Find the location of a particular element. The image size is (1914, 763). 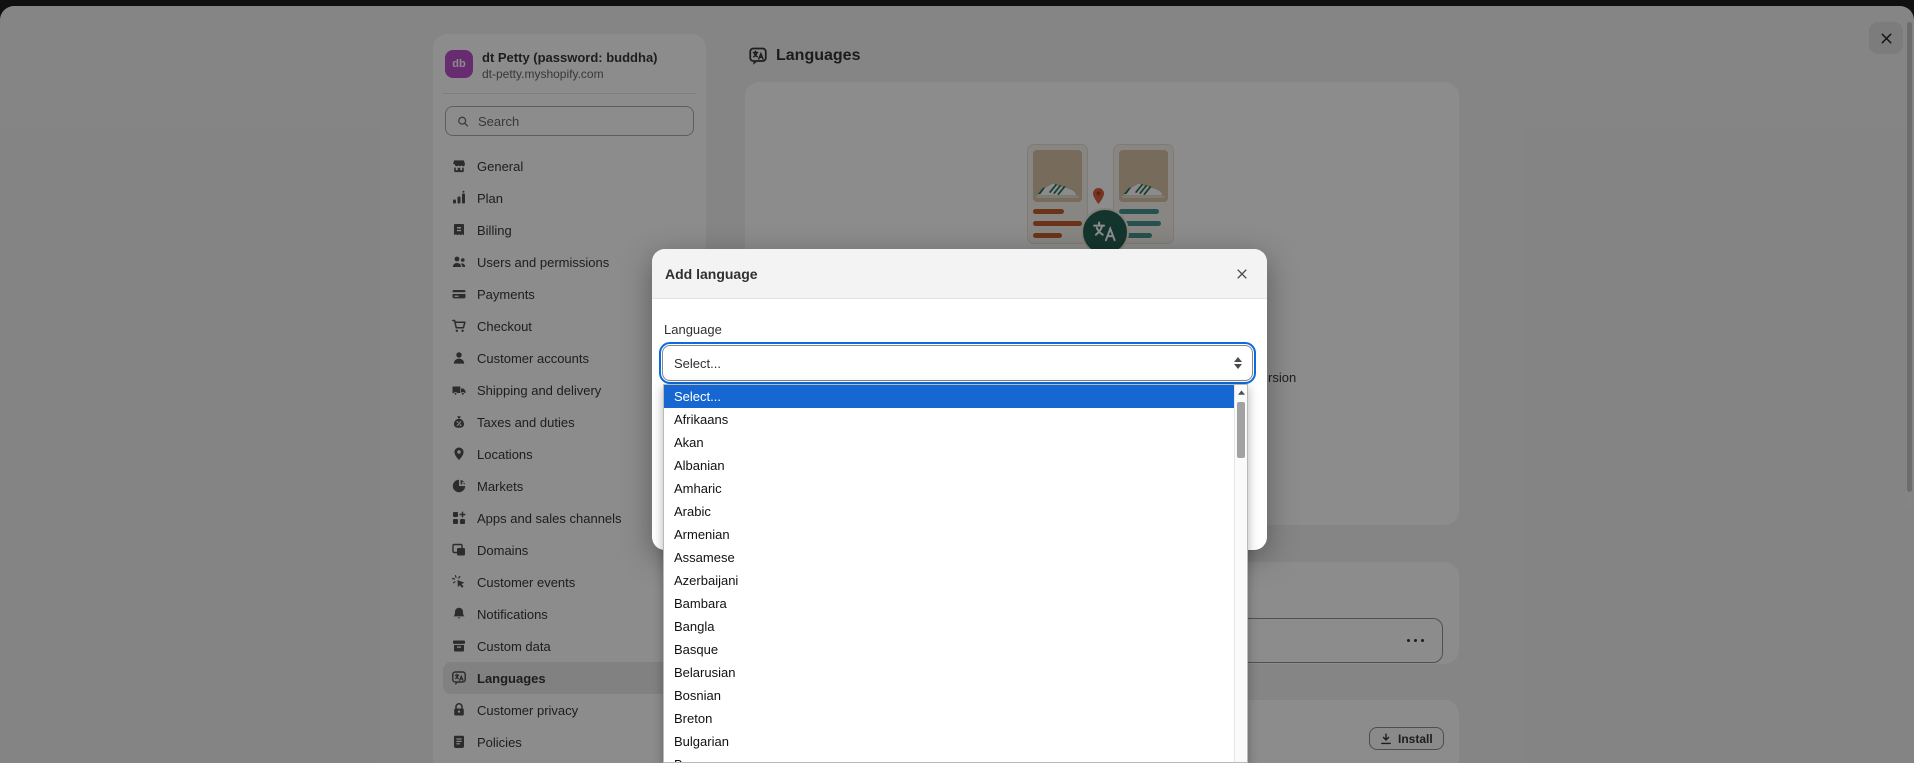

dropdown-option: Arabic is located at coordinates (949, 511).